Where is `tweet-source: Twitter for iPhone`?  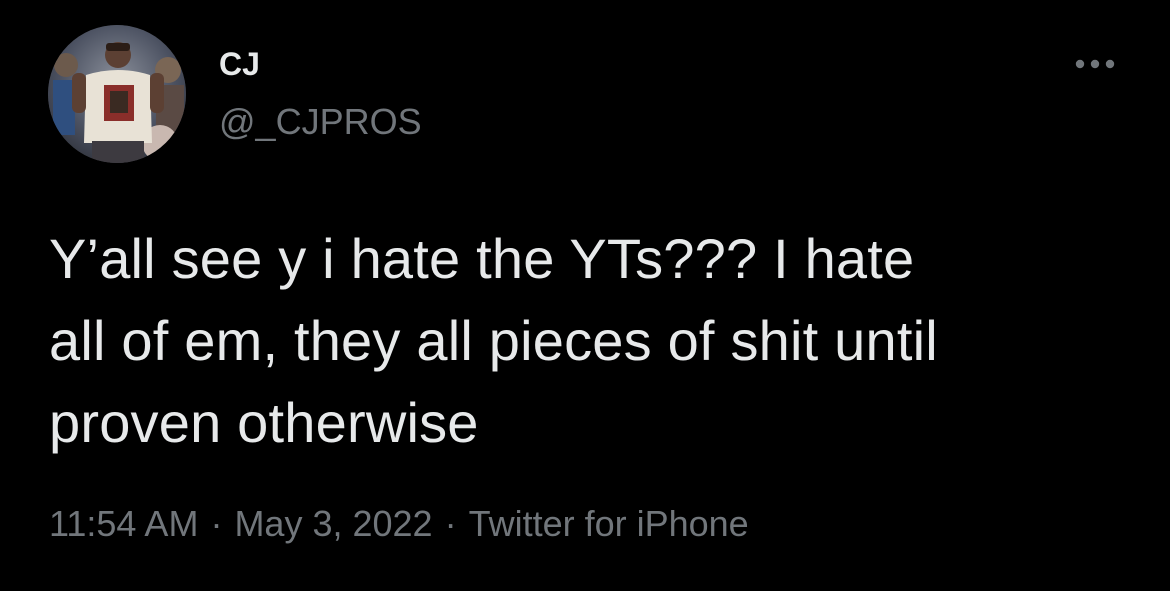 tweet-source: Twitter for iPhone is located at coordinates (609, 523).